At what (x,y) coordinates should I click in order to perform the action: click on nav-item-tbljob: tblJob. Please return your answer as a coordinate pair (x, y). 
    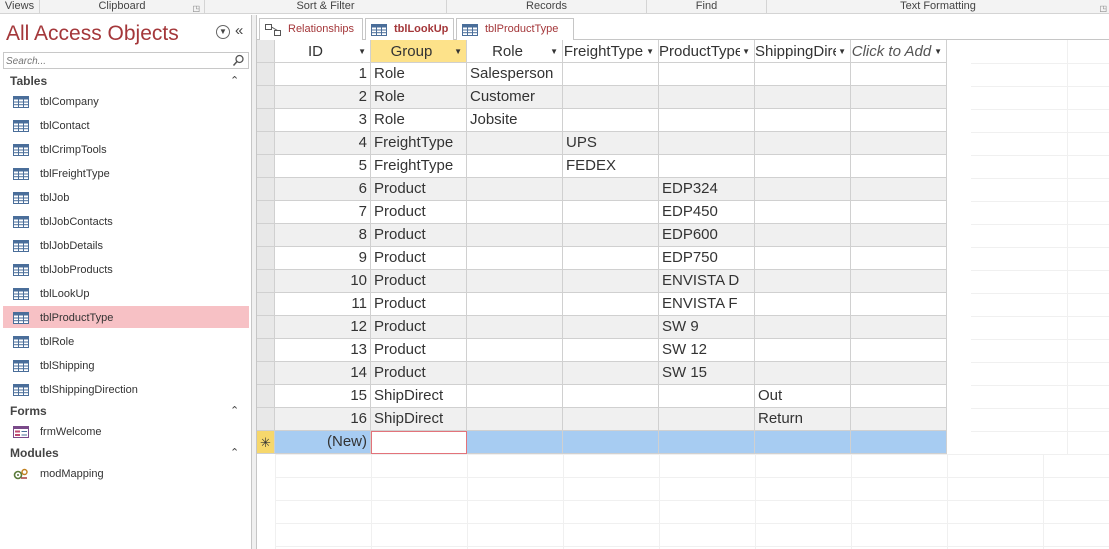
    Looking at the image, I should click on (126, 197).